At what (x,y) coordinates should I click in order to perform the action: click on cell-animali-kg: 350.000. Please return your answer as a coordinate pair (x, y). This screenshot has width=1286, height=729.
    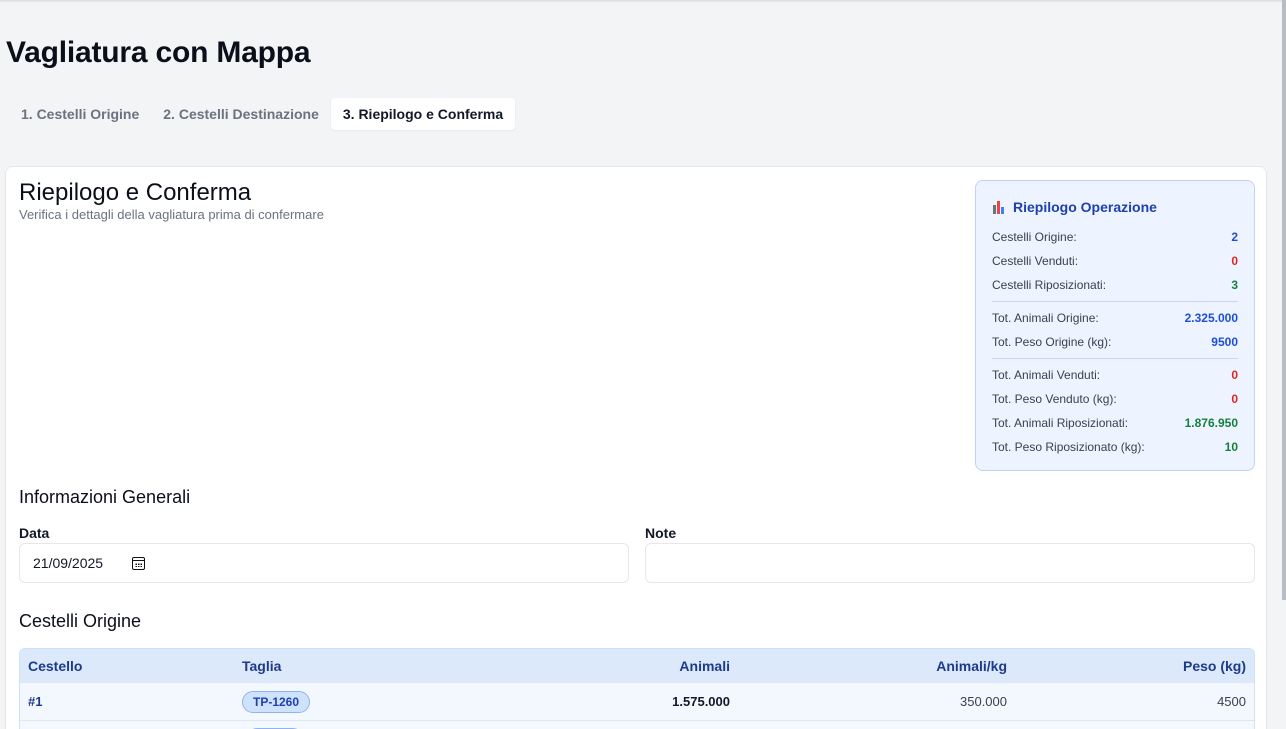
    Looking at the image, I should click on (983, 701).